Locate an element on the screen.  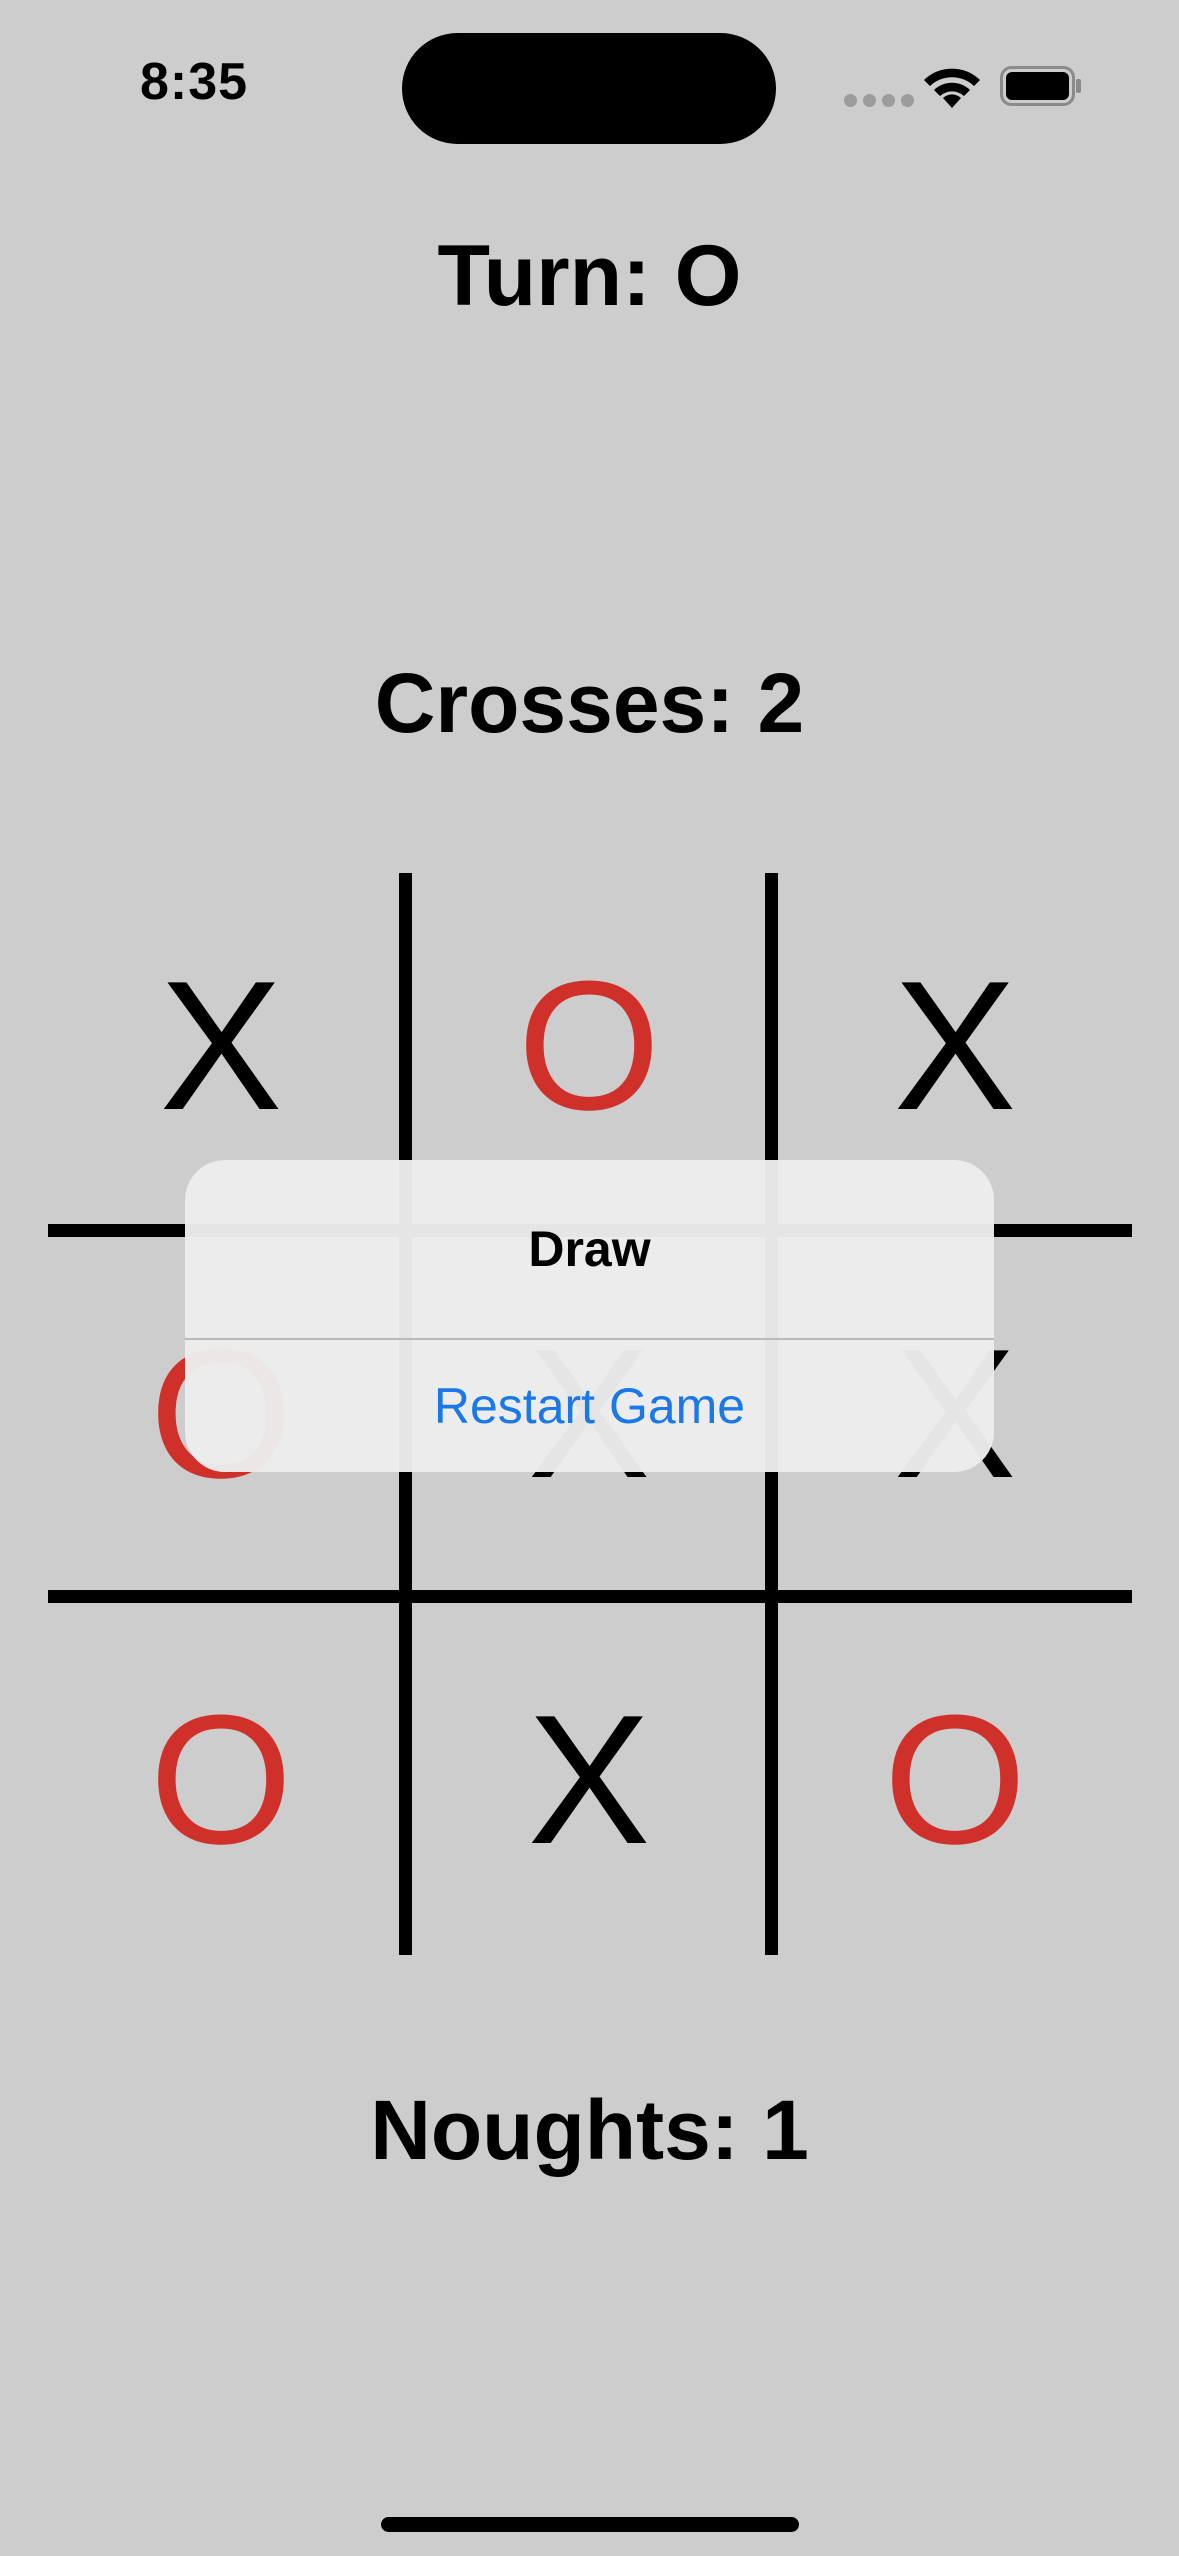
noughts-score: Noughts: 1 is located at coordinates (589, 2130).